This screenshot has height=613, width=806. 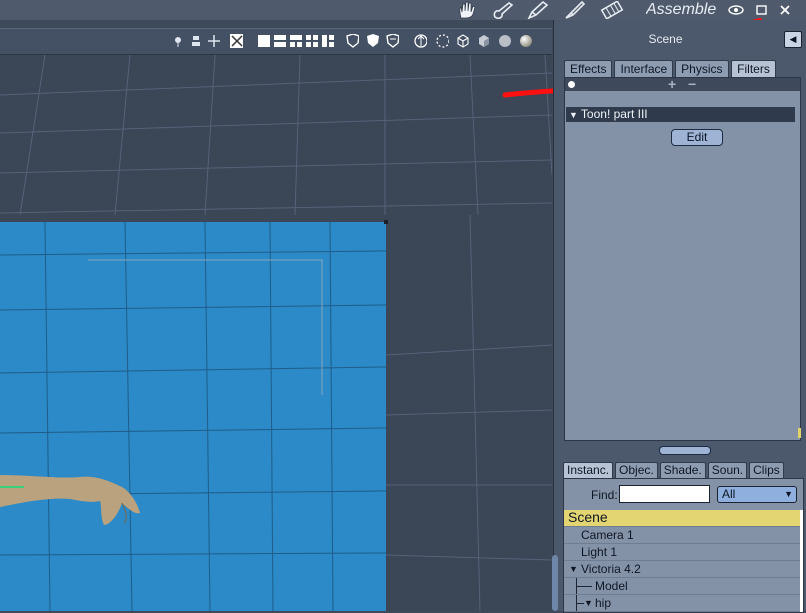 What do you see at coordinates (644, 68) in the screenshot?
I see `tab-interface: Interface` at bounding box center [644, 68].